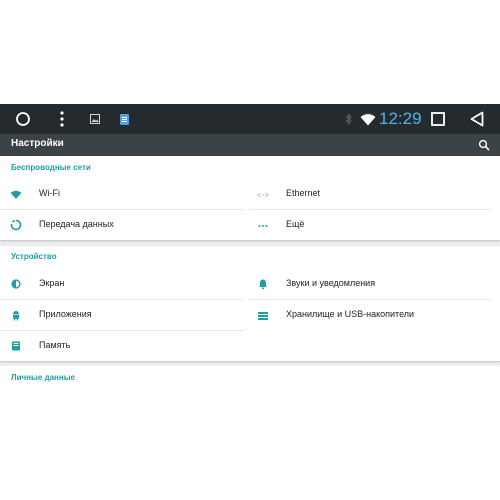  I want to click on vertical-dots-icon, so click(62, 119).